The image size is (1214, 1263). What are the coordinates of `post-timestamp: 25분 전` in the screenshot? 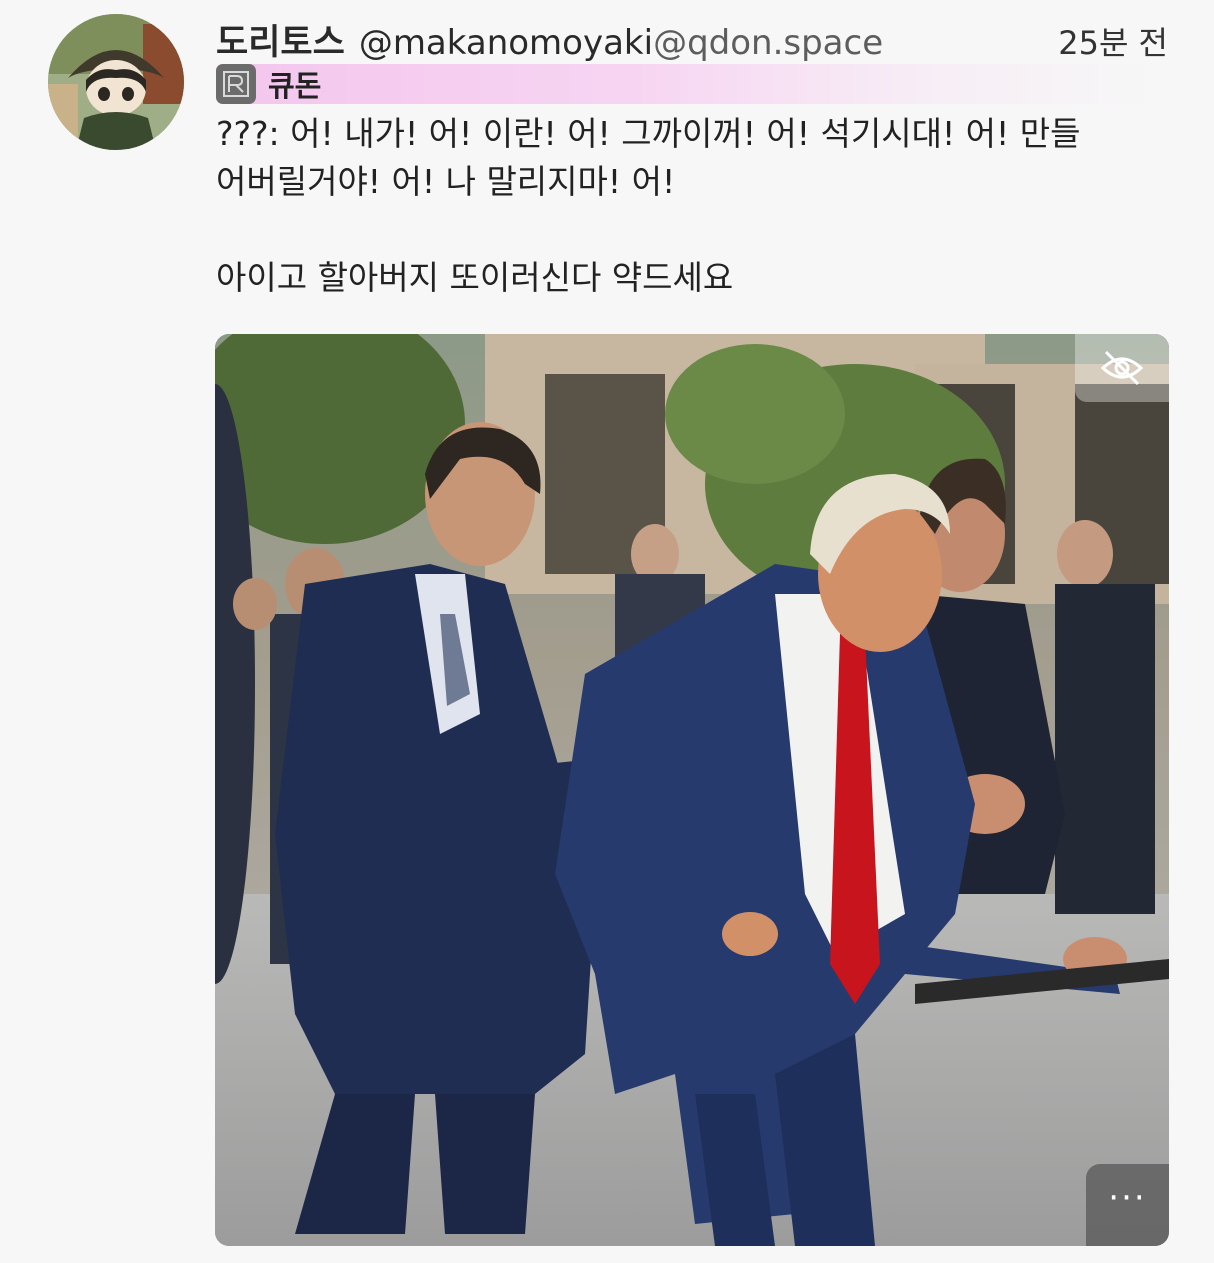 It's located at (1113, 41).